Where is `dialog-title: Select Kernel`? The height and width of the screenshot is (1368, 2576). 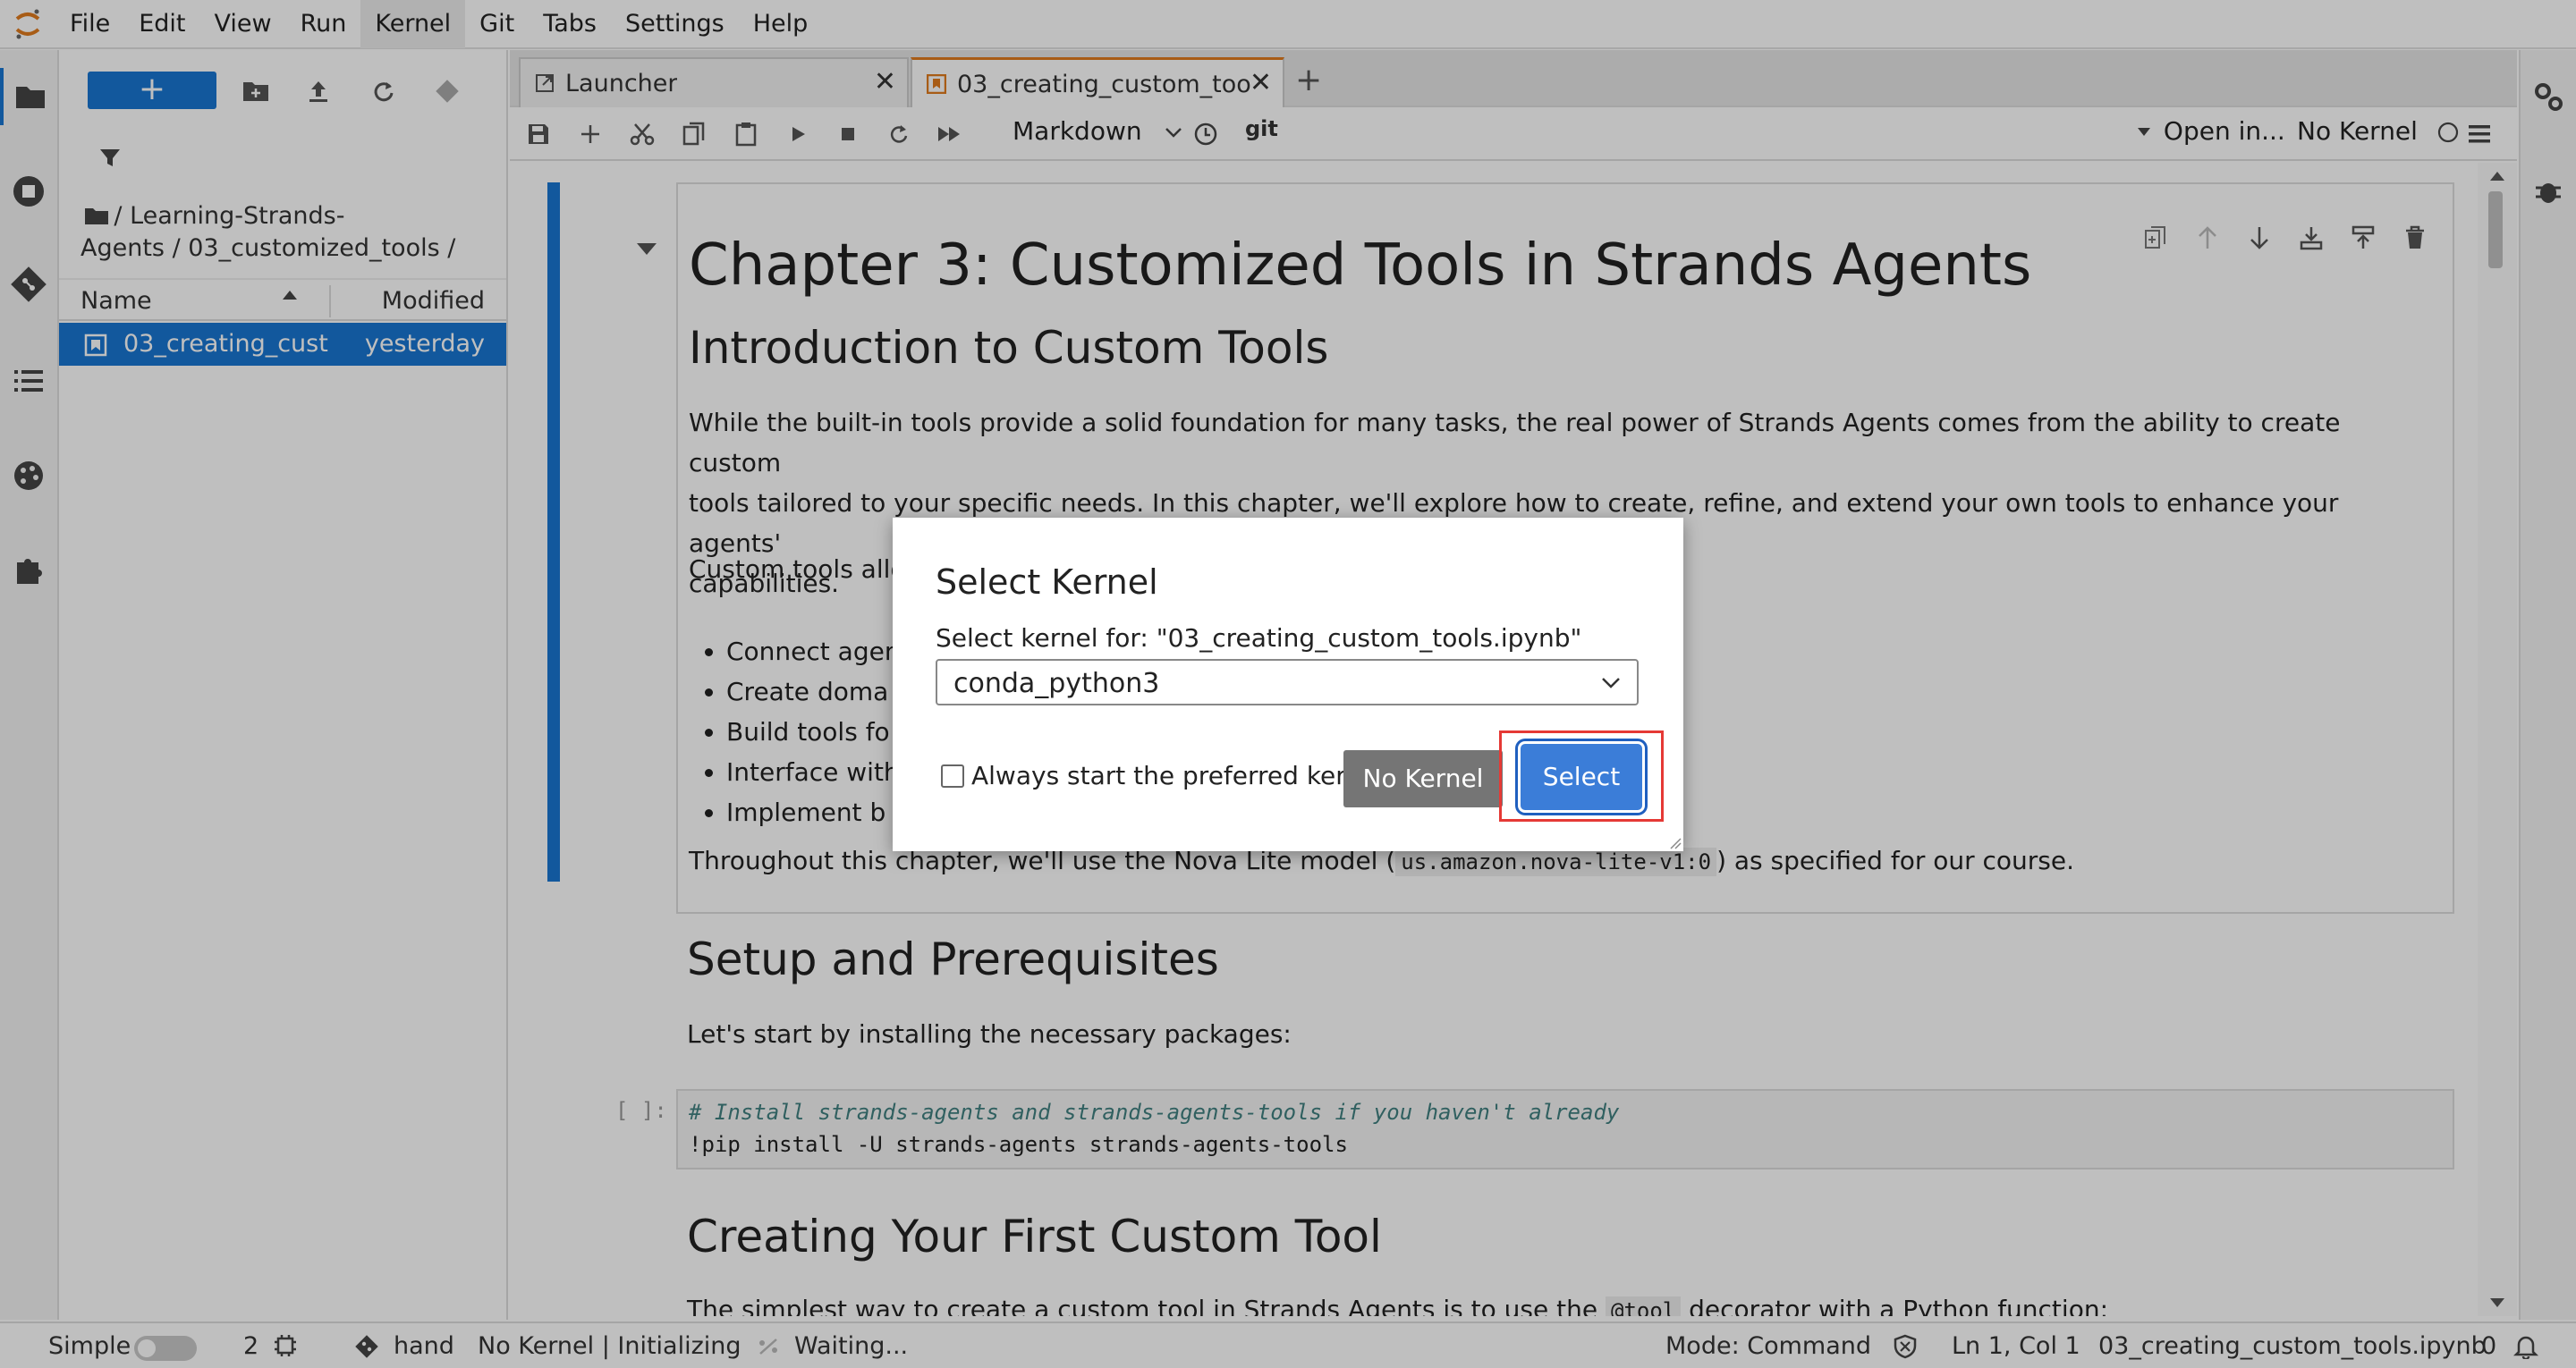
dialog-title: Select Kernel is located at coordinates (1047, 582).